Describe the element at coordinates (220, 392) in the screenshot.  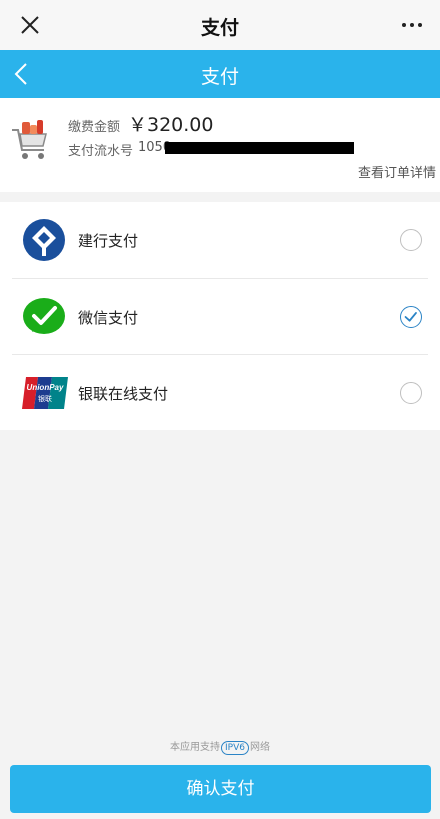
I see `payment-option-unionpay: UnionPay 银联 银联在线支付` at that location.